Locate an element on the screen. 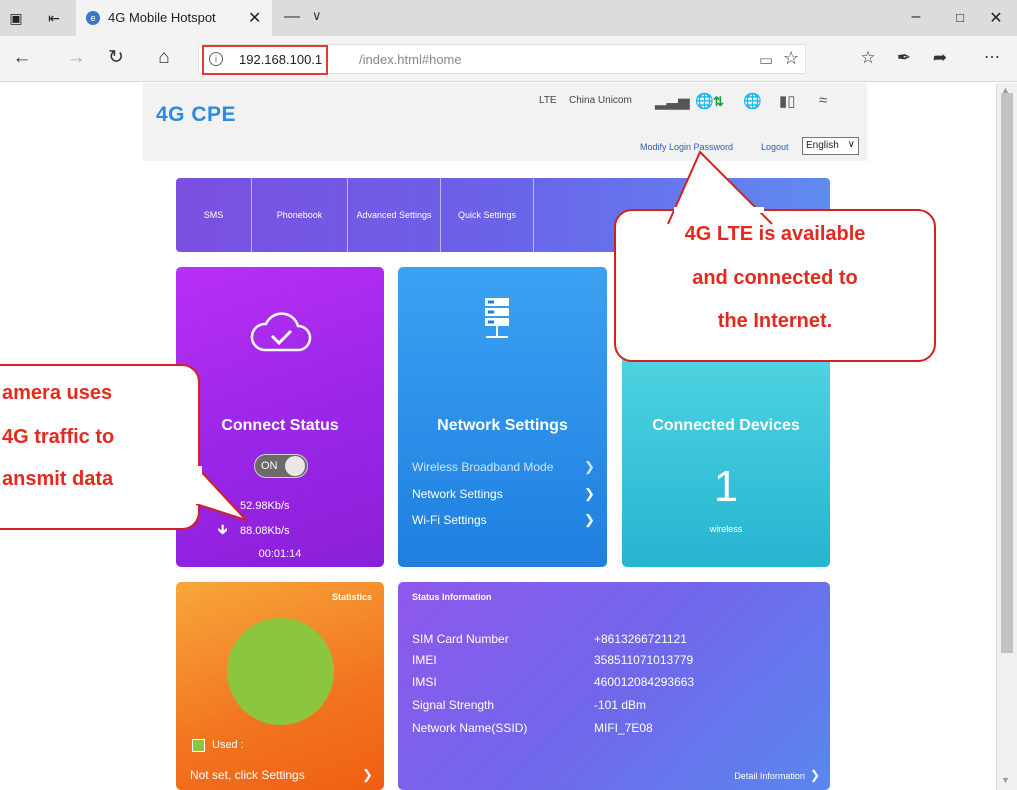 The image size is (1017, 790). reading-view-icon: ▭ is located at coordinates (766, 60).